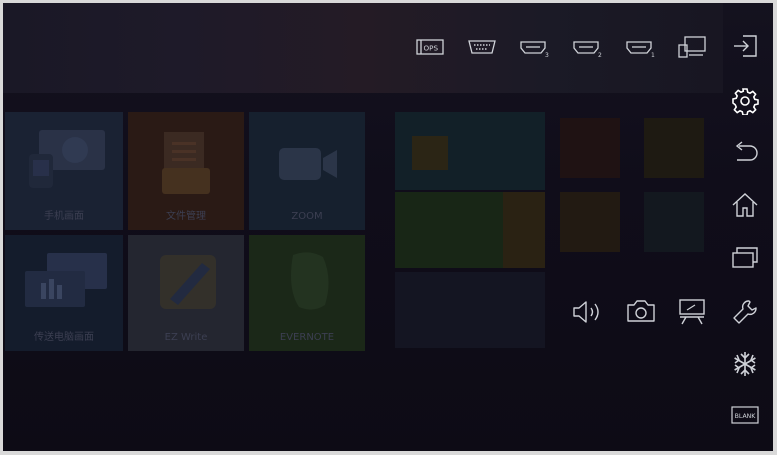 The height and width of the screenshot is (455, 777). What do you see at coordinates (186, 171) in the screenshot?
I see `app-tile-file-manager: 文件管理` at bounding box center [186, 171].